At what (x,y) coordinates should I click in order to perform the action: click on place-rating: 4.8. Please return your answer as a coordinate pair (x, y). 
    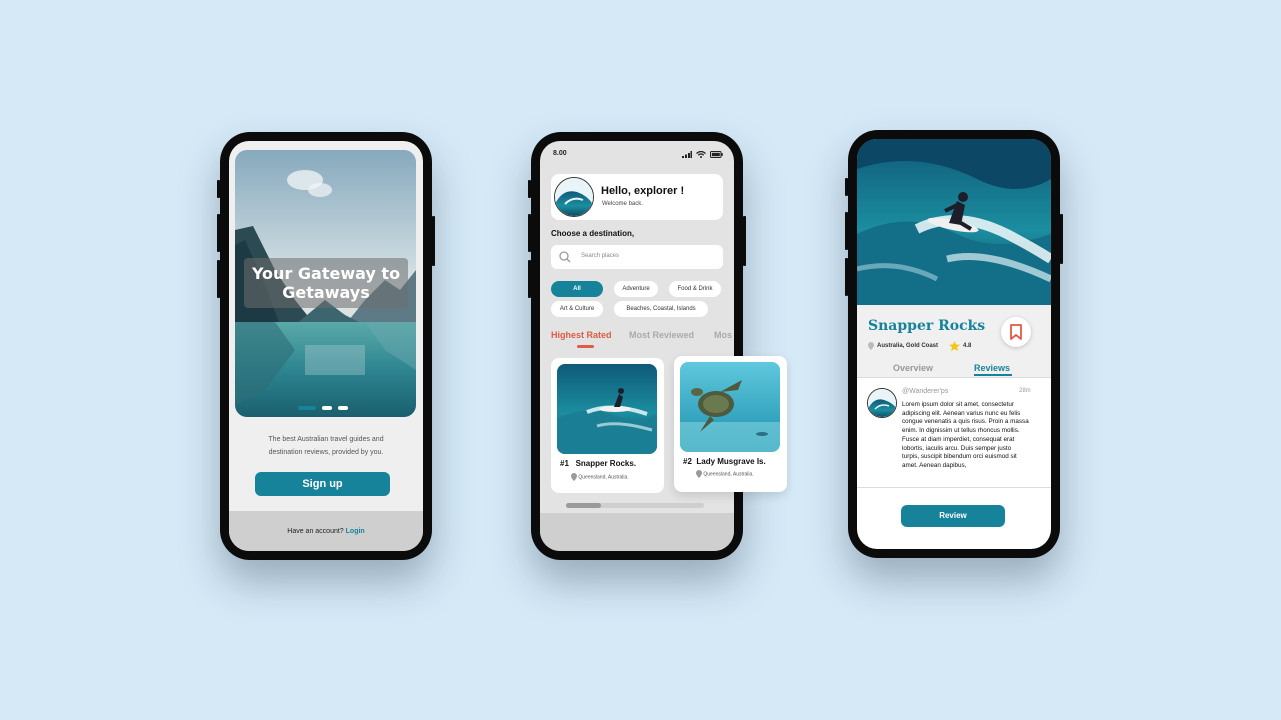
    Looking at the image, I should click on (967, 346).